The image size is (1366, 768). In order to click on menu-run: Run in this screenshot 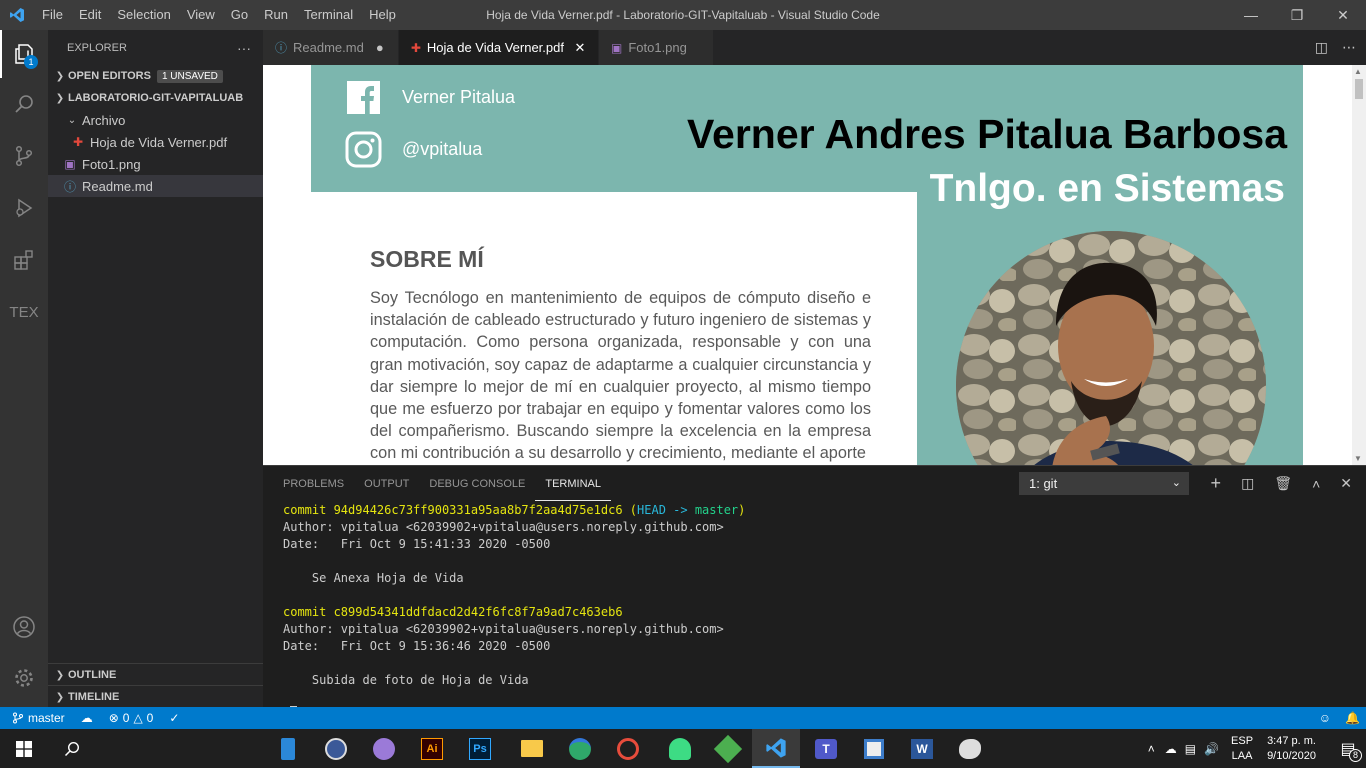, I will do `click(276, 15)`.